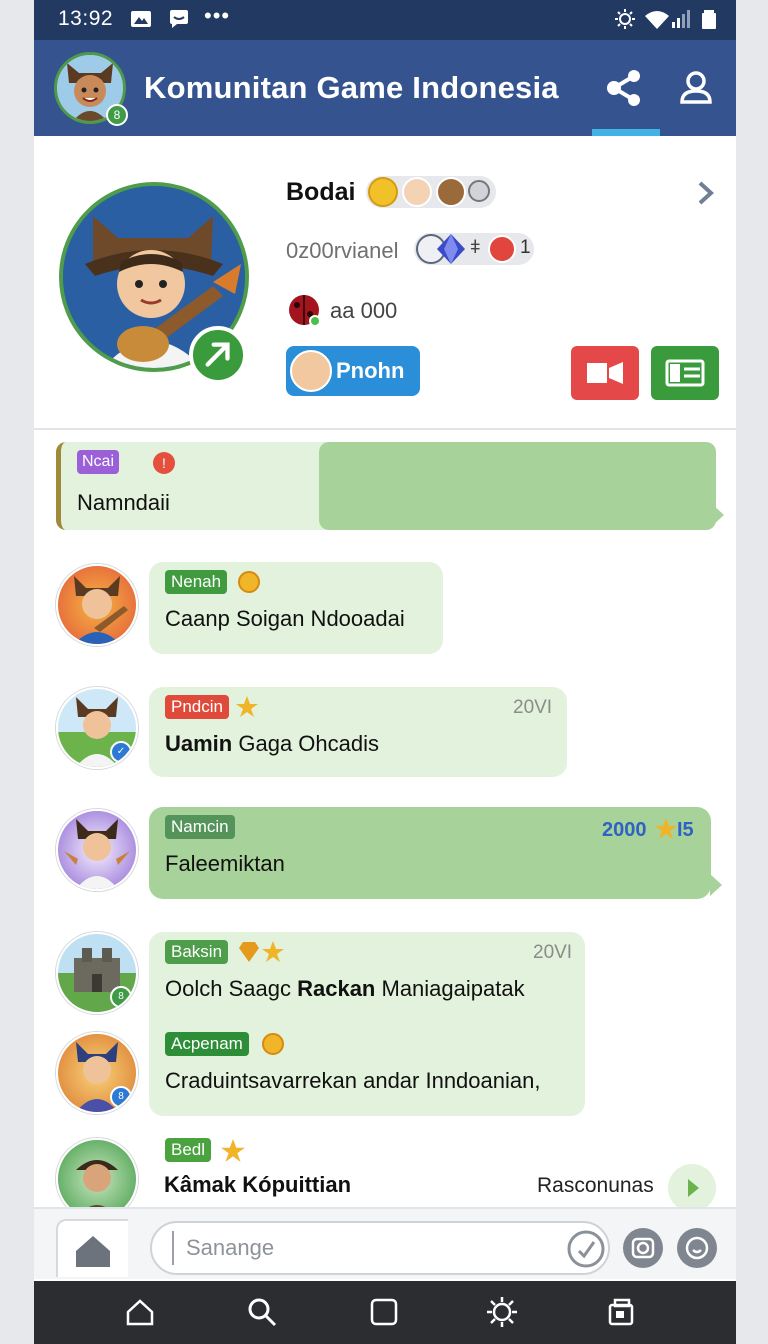 The image size is (768, 1344). Describe the element at coordinates (622, 1312) in the screenshot. I see `gallery-icon` at that location.